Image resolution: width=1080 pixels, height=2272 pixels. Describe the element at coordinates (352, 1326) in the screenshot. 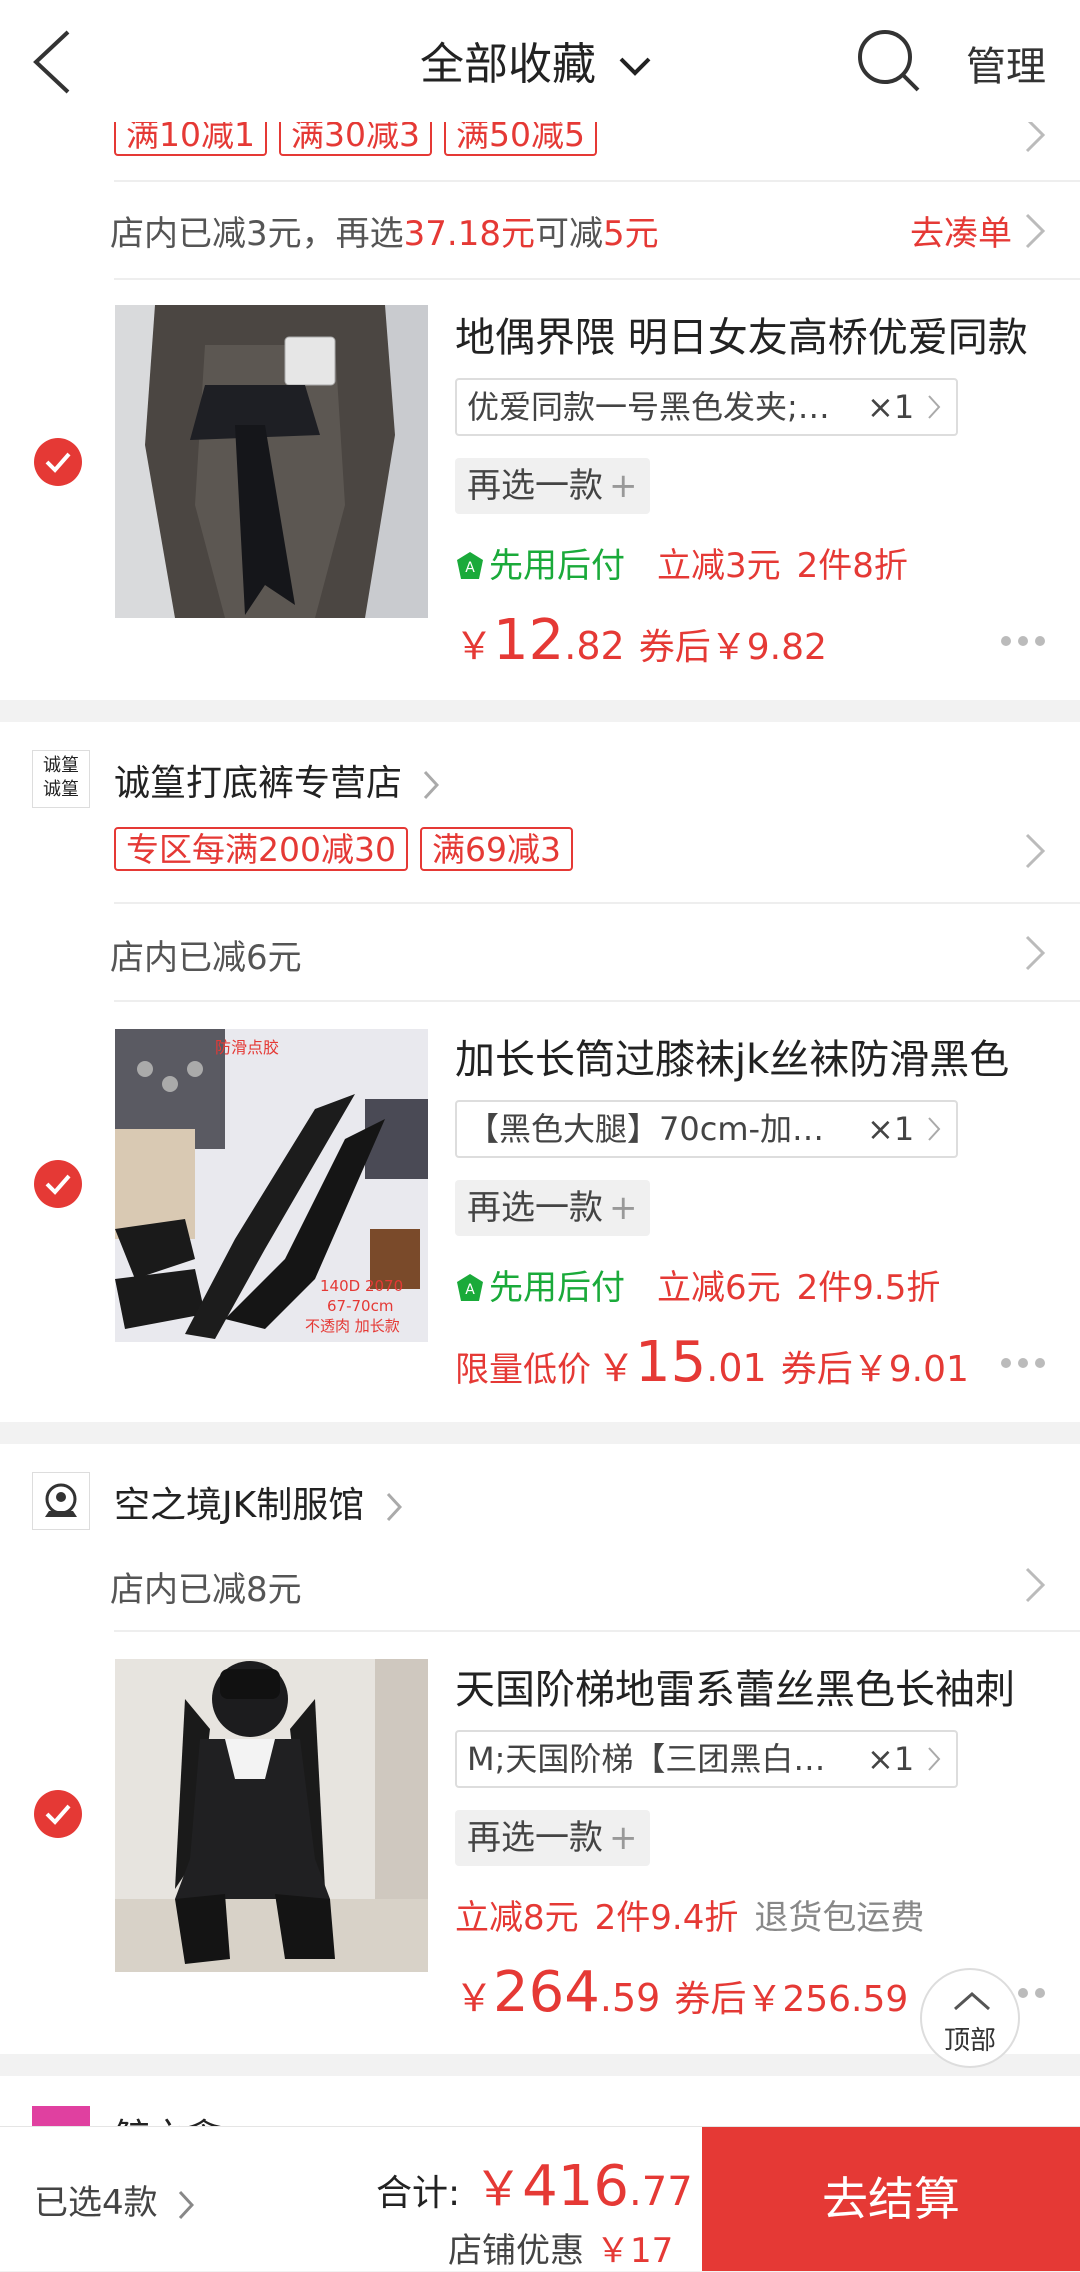

I see `svg-text: 不透肉 加长款` at that location.